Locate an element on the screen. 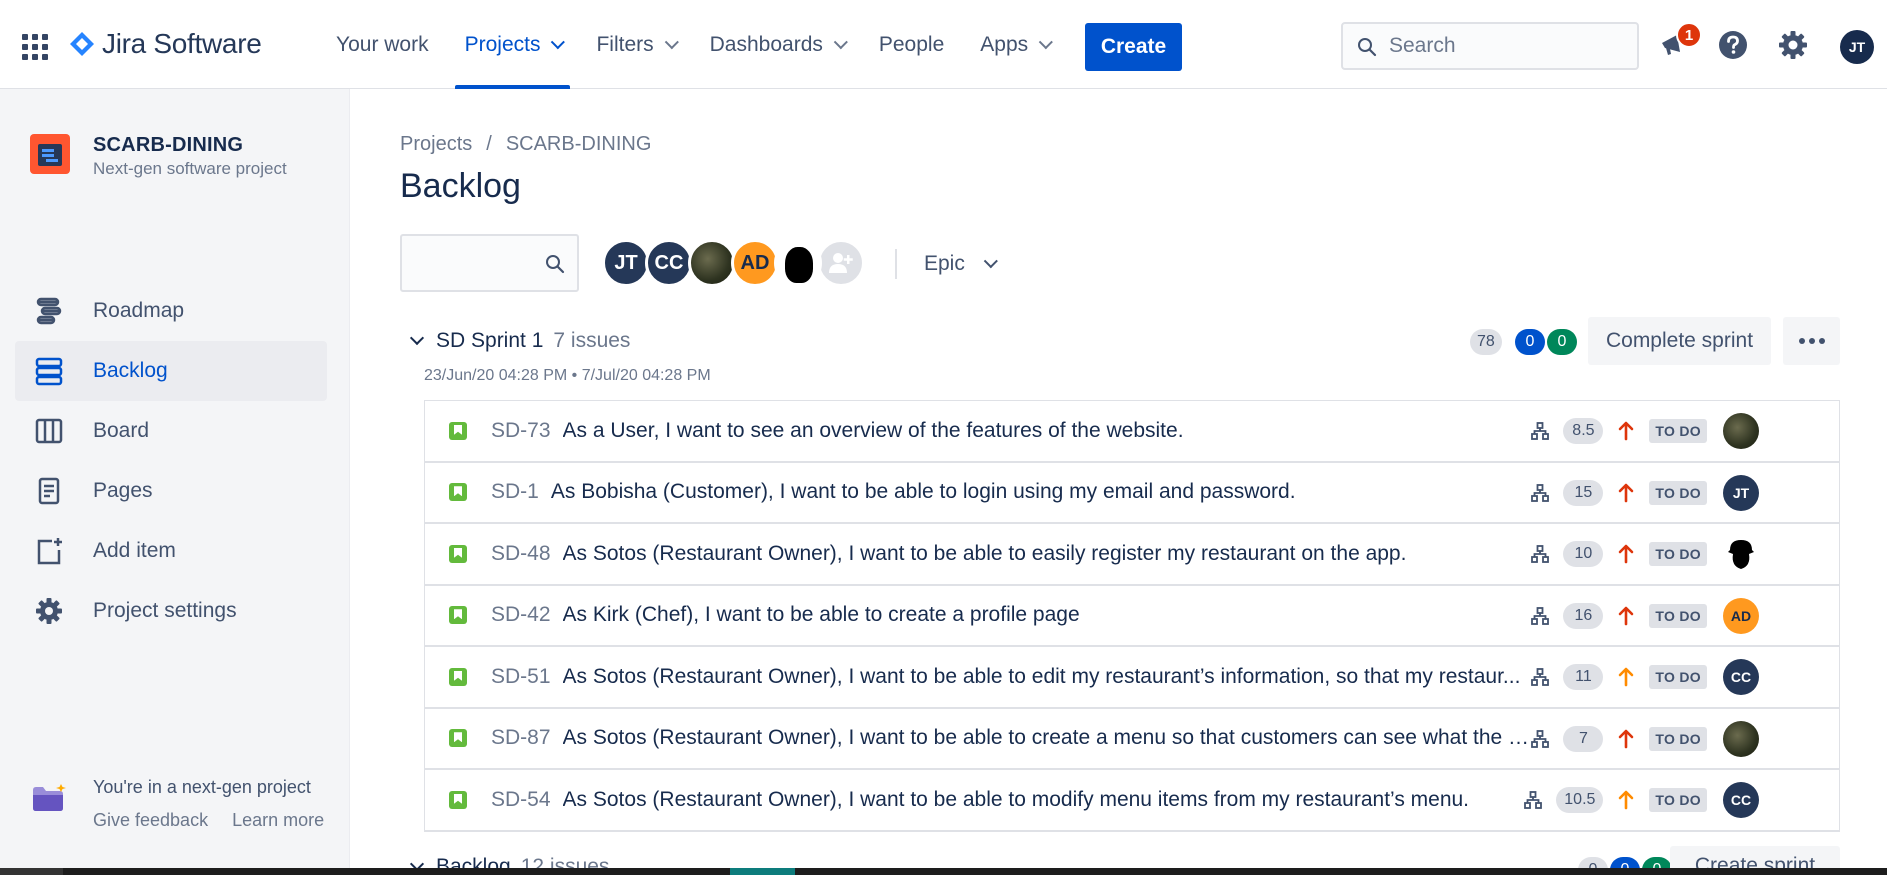 The width and height of the screenshot is (1887, 875). sprint-header: SD Sprint 1 7 issues is located at coordinates (519, 341).